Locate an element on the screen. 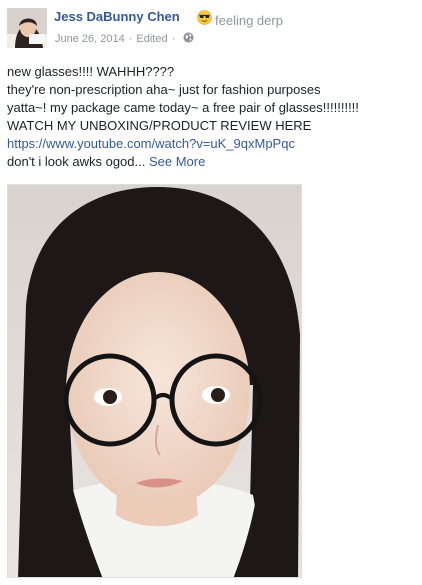 This screenshot has width=422, height=585. feeling-status: feeling derp is located at coordinates (240, 20).